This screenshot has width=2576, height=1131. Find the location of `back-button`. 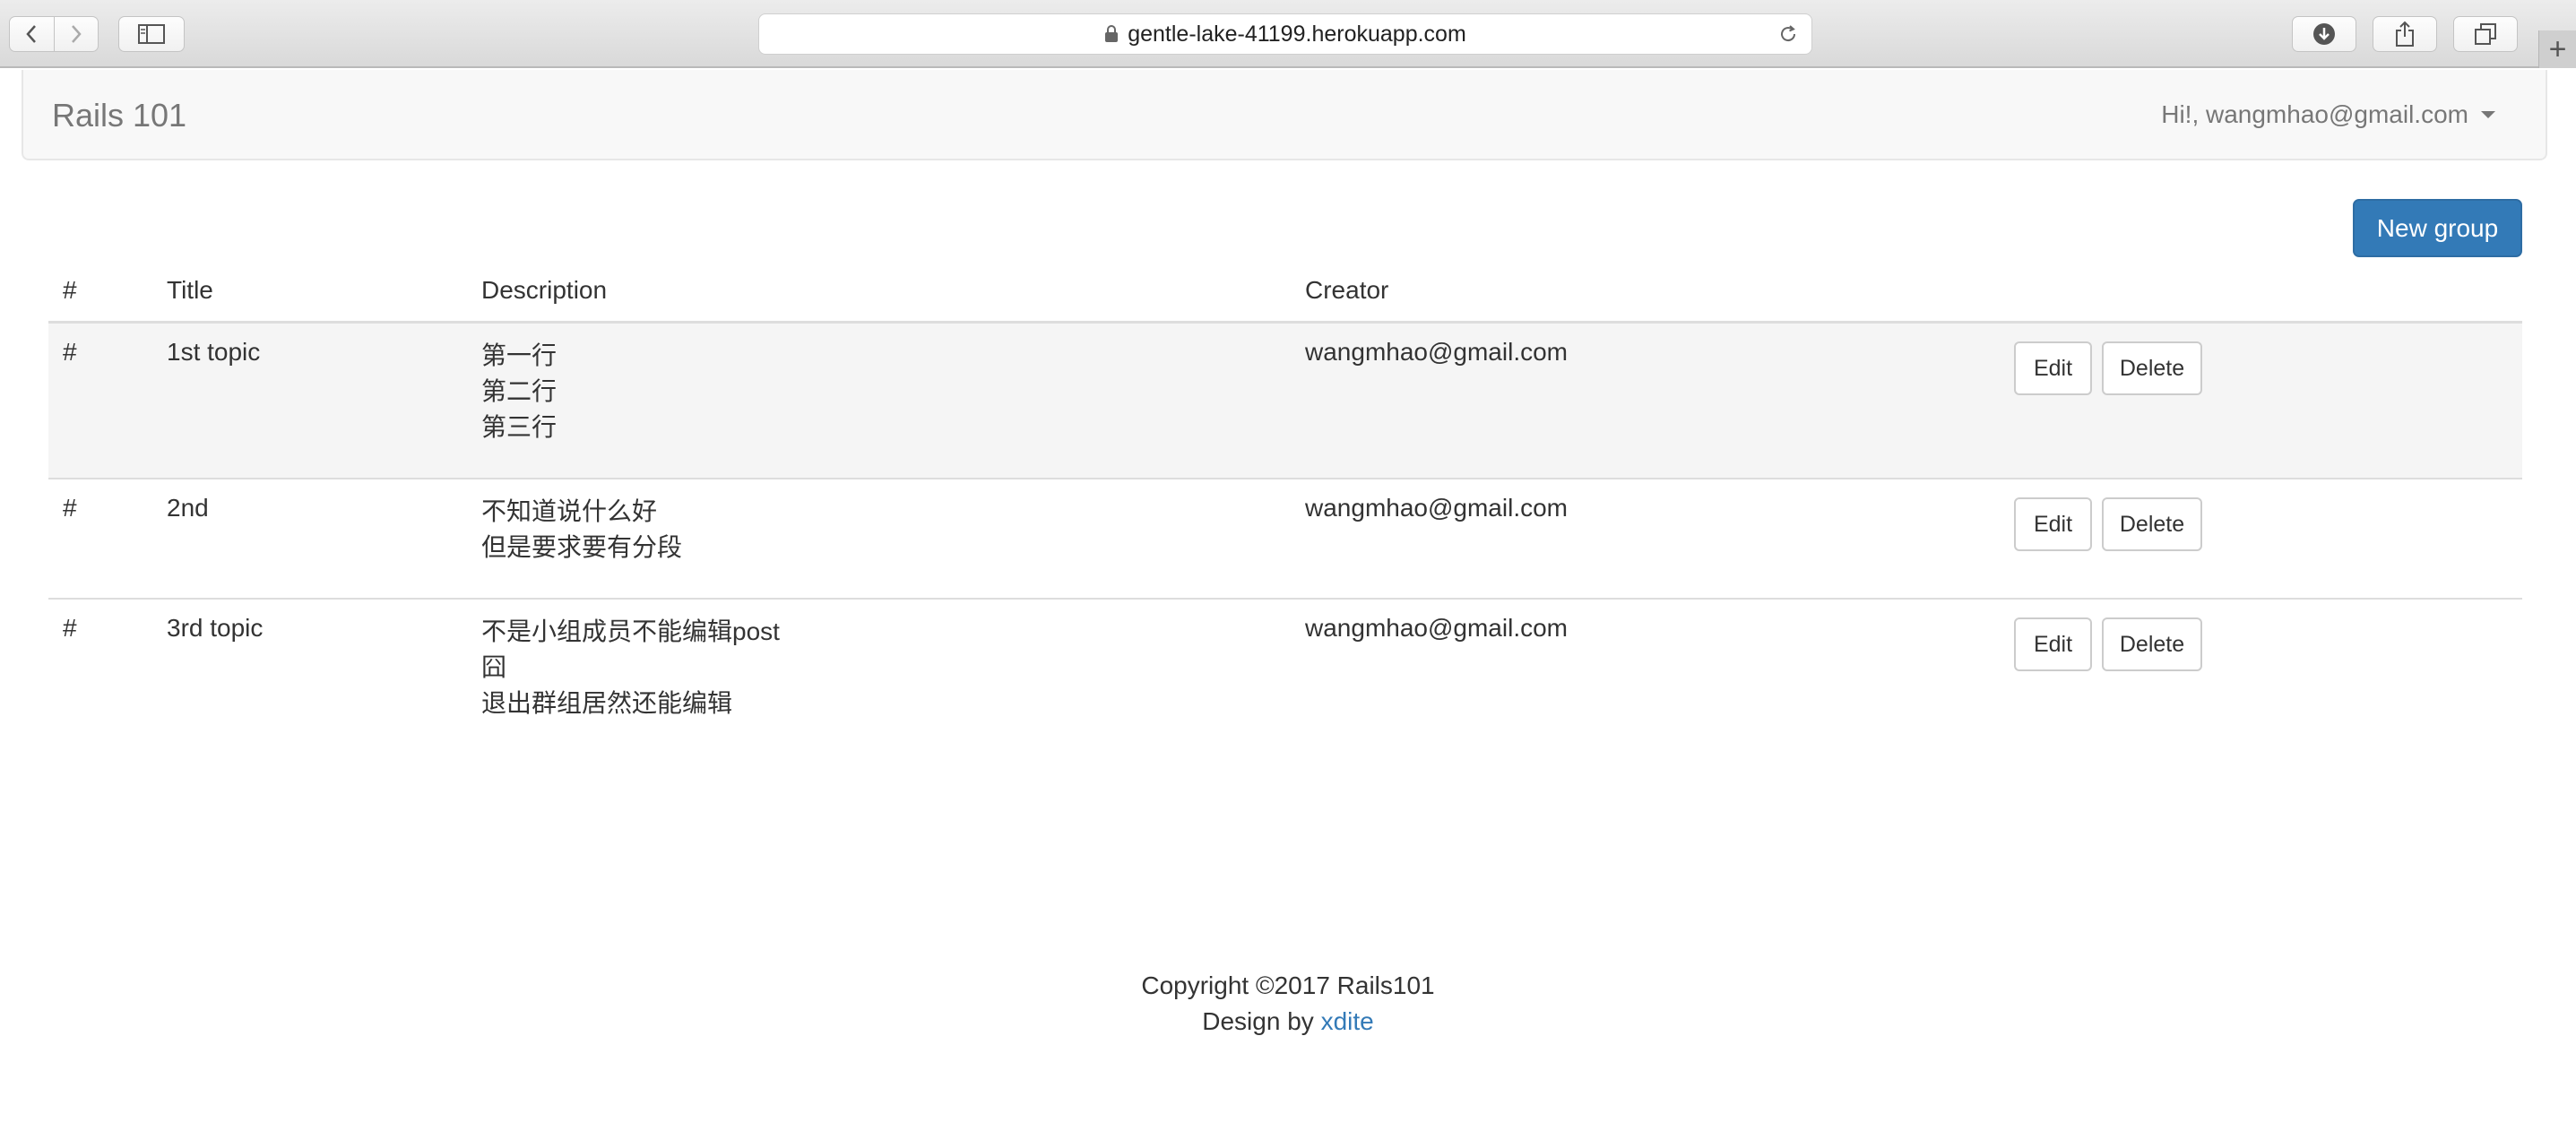

back-button is located at coordinates (32, 34).